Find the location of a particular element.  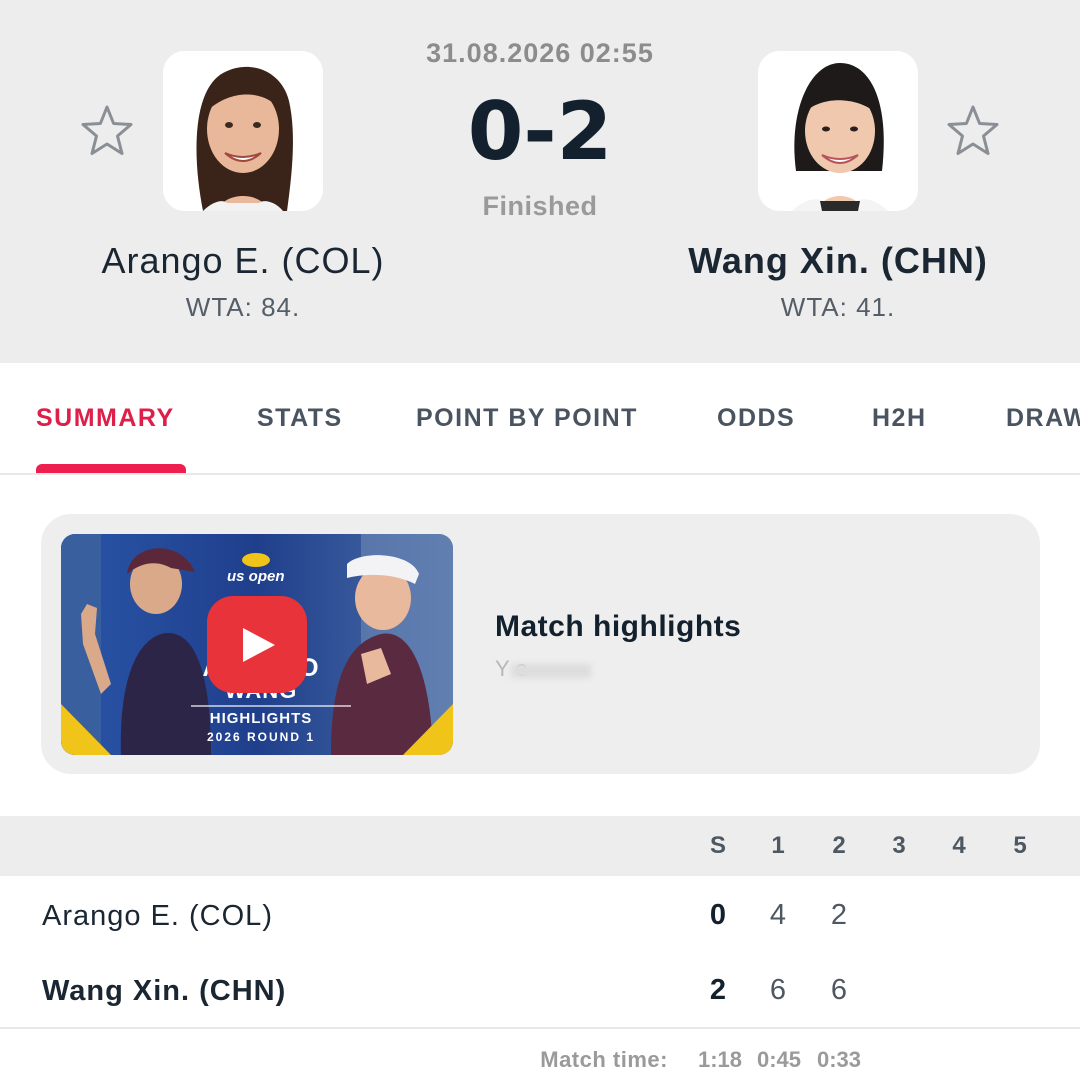

row-sets-won: 0 is located at coordinates (718, 915).